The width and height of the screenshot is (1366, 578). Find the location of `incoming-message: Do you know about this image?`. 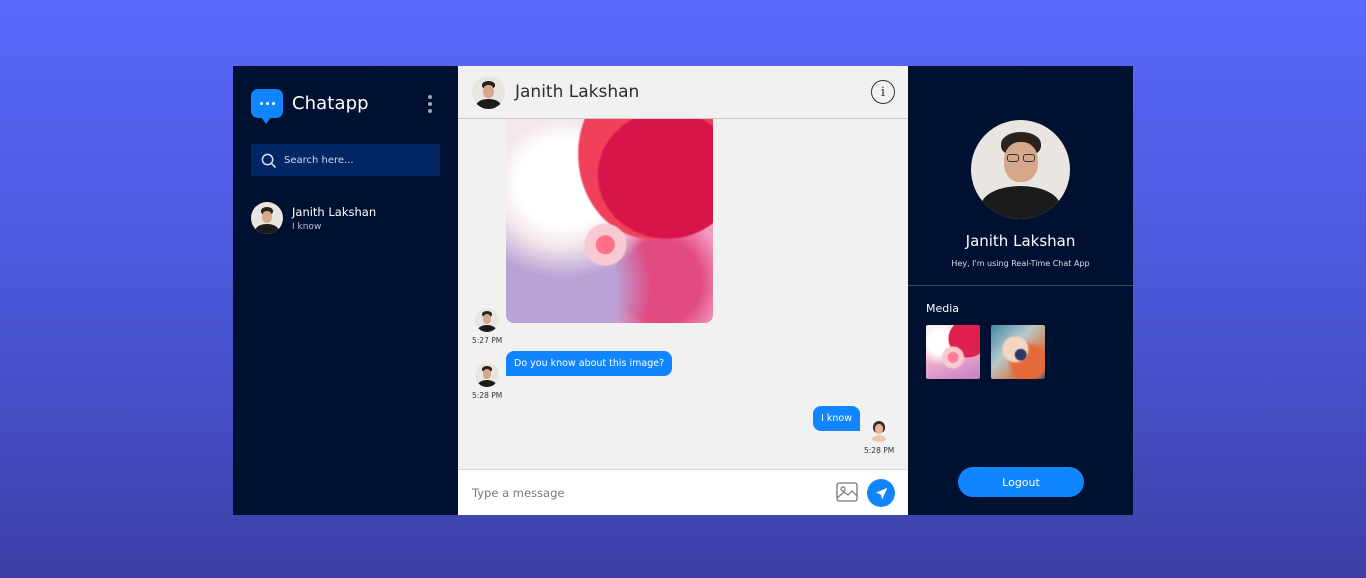

incoming-message: Do you know about this image? is located at coordinates (589, 363).